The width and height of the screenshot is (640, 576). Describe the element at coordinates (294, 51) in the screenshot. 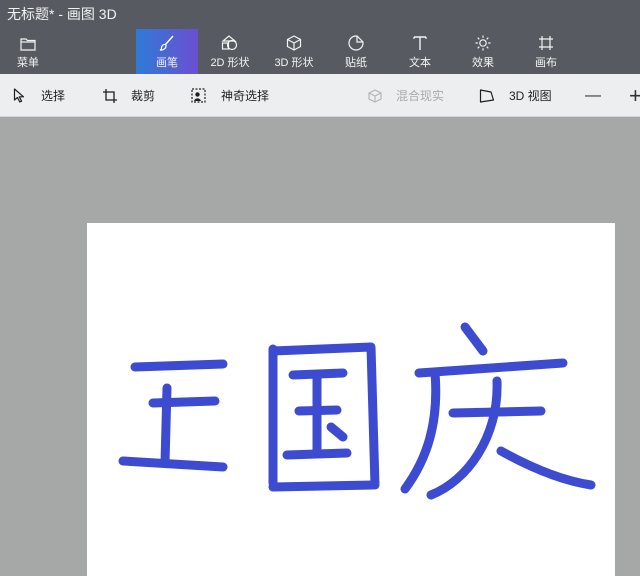

I see `tab-3d-shapes: 3D 形状` at that location.